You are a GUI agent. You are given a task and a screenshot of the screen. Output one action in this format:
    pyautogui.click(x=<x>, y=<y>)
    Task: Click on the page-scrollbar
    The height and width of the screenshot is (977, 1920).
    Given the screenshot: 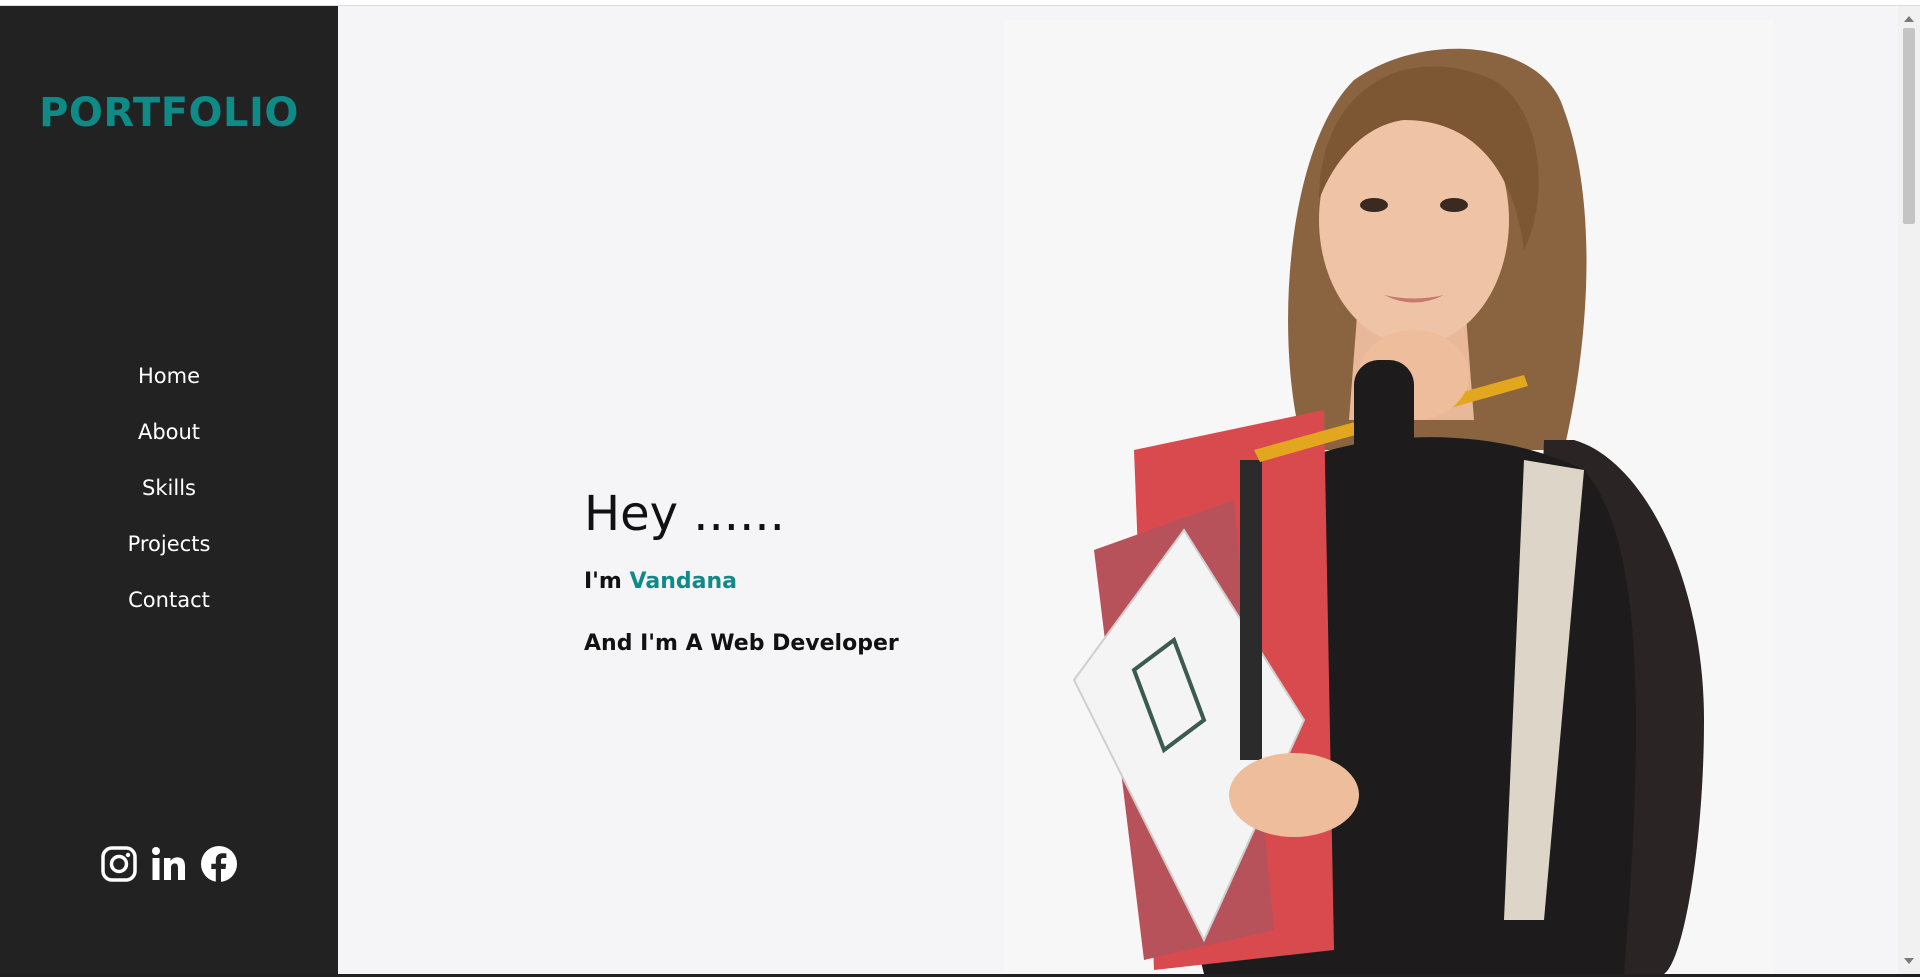 What is the action you would take?
    pyautogui.click(x=1909, y=490)
    